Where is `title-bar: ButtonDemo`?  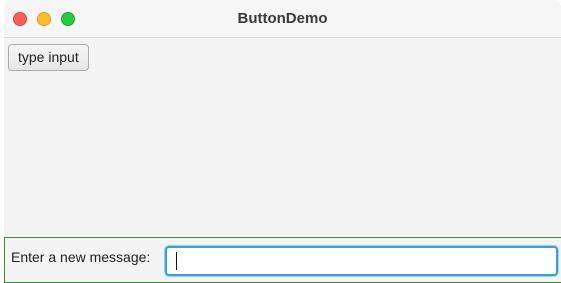 title-bar: ButtonDemo is located at coordinates (282, 19).